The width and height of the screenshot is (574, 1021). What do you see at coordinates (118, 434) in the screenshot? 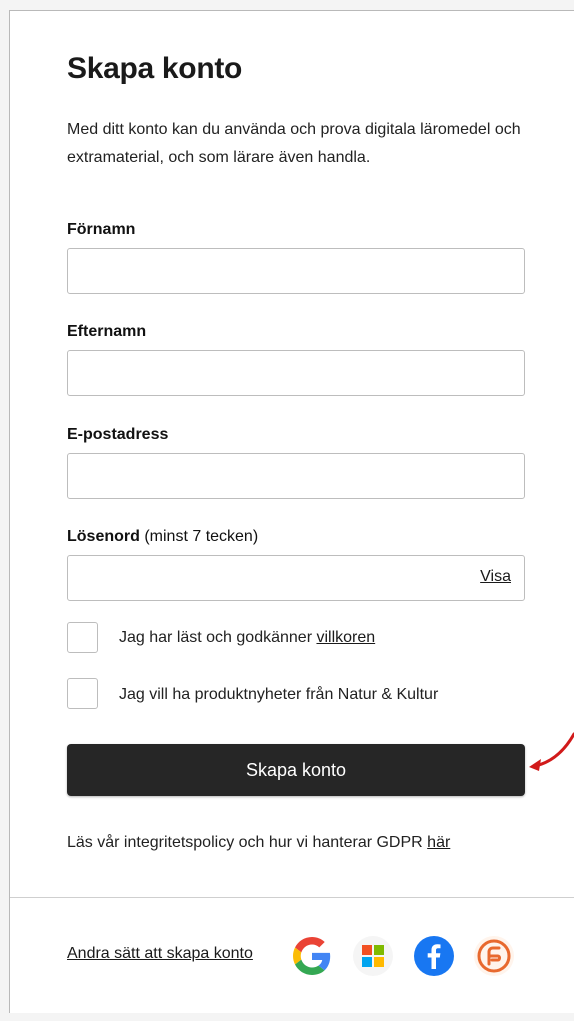
I see `email-label: E-postadress` at bounding box center [118, 434].